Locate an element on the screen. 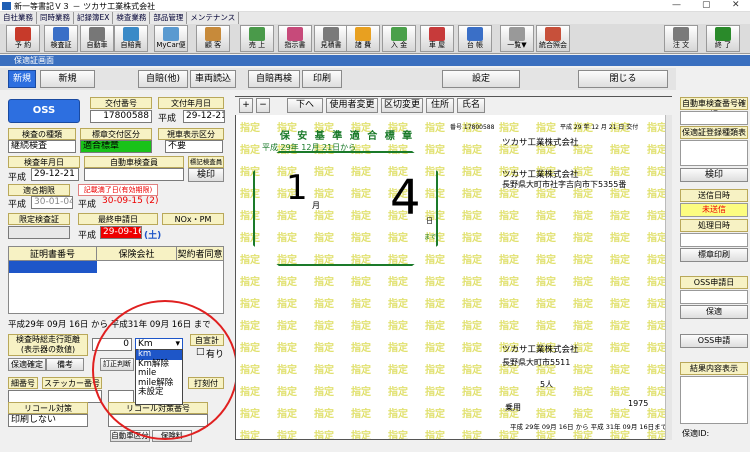 This screenshot has height=452, width=750. recall-select: 印刷しない is located at coordinates (48, 420).